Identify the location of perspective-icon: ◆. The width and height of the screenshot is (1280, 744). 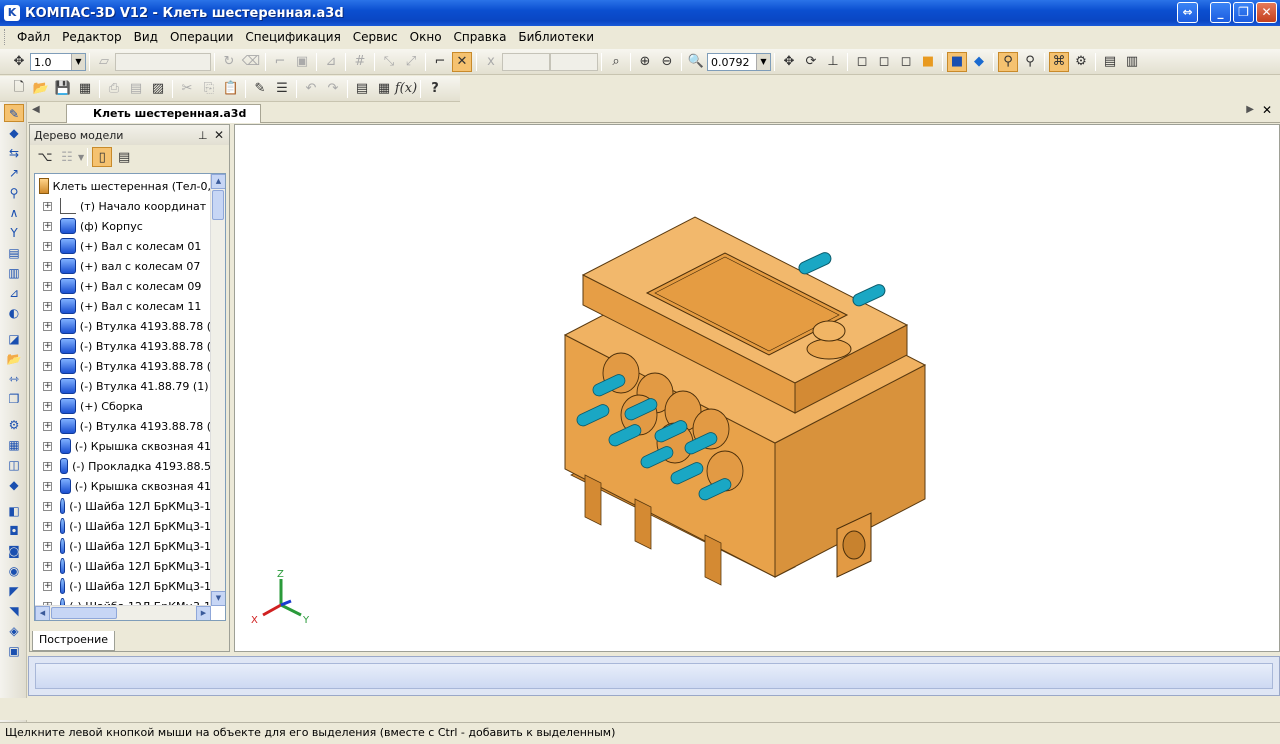
(979, 62).